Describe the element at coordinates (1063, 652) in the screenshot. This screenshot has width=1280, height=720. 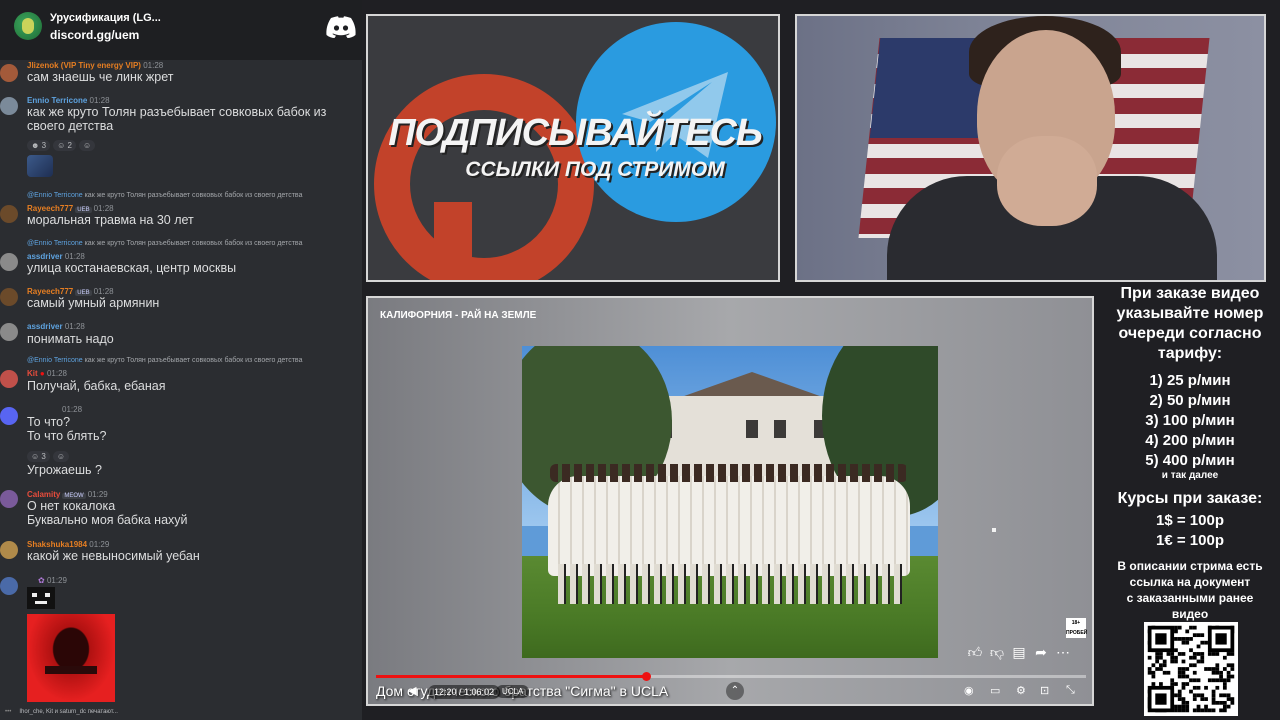
I see `more-options-icon: ⋯` at that location.